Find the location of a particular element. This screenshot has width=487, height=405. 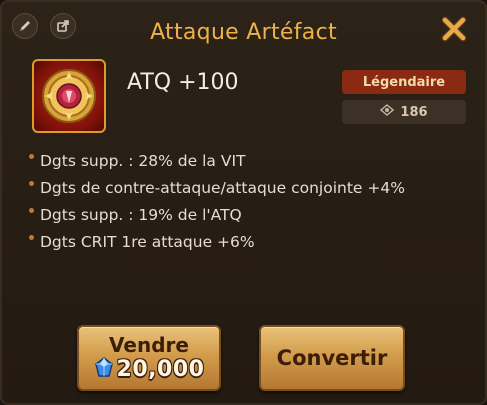

substat-text: Dgts supp. : 19% de l'ATQ is located at coordinates (141, 215).